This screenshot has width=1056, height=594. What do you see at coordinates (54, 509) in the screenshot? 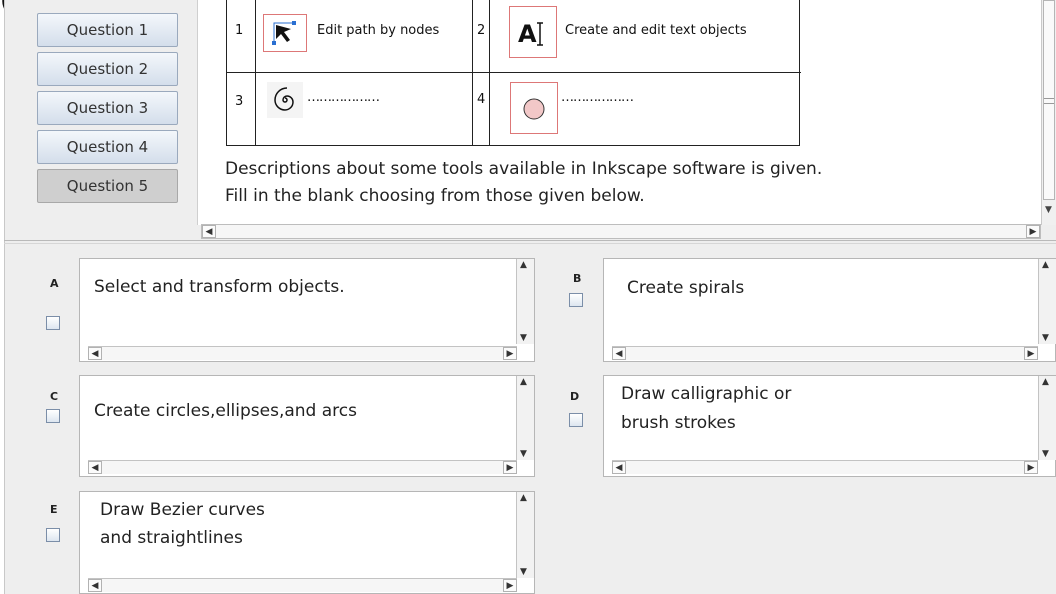
I see `option-letter: E` at bounding box center [54, 509].